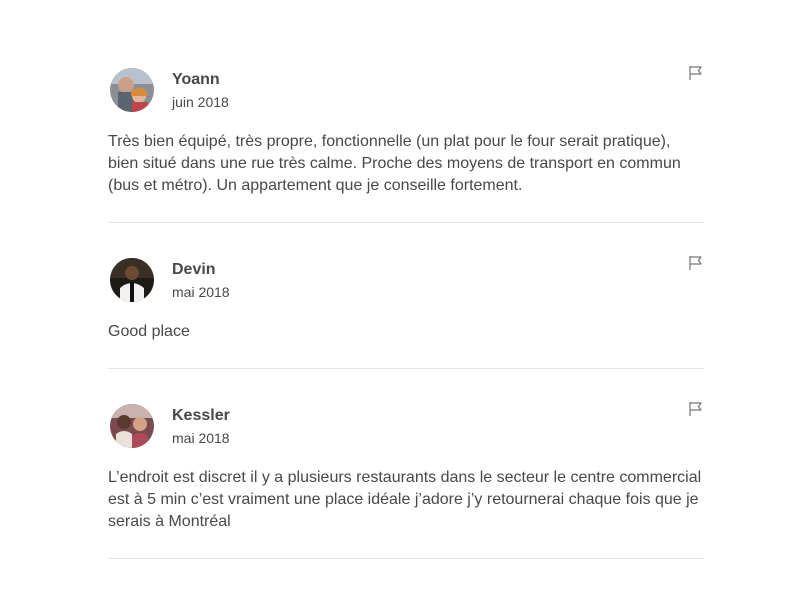  I want to click on review-date: juin 2018, so click(200, 101).